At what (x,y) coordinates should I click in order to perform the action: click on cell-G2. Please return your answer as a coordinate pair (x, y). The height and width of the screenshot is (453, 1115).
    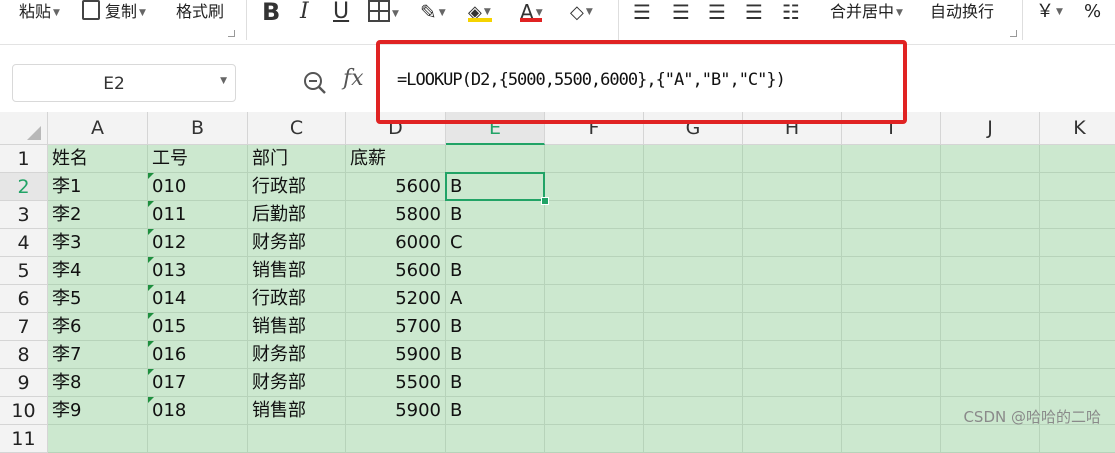
    Looking at the image, I should click on (693, 187).